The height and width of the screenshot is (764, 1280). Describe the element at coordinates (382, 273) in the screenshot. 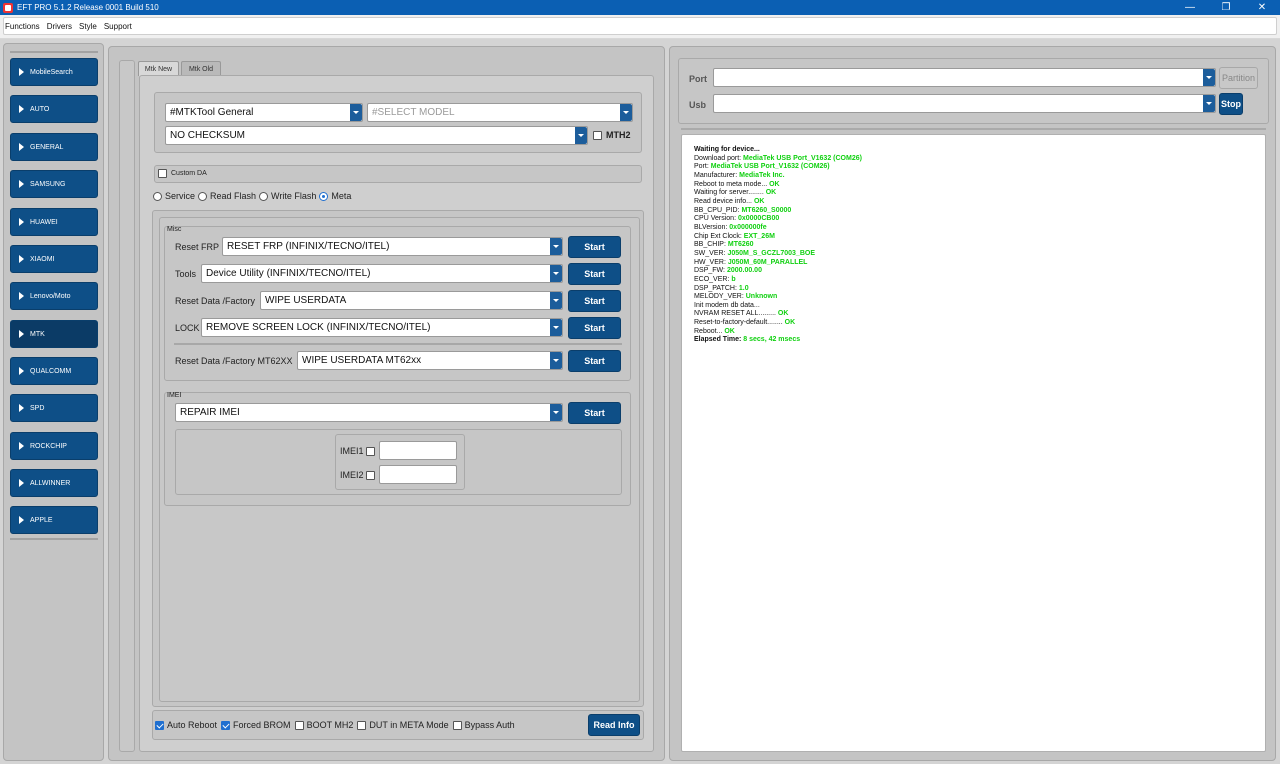

I see `tools-combo: Device Utility (INFINIX/TECNO/ITEL)` at that location.